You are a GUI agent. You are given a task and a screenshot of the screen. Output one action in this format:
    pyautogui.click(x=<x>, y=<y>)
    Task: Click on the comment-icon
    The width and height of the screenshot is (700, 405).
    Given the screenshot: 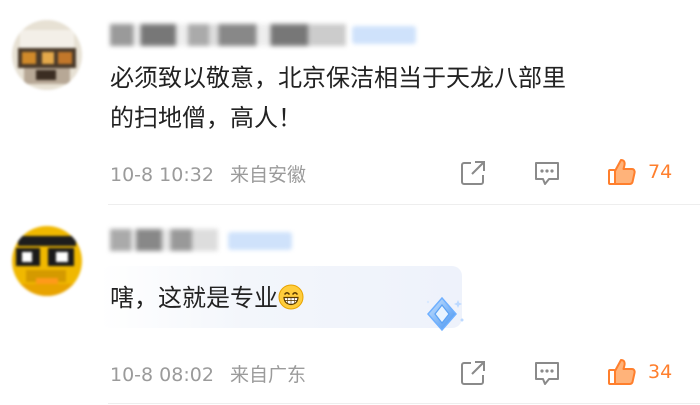 What is the action you would take?
    pyautogui.click(x=547, y=373)
    